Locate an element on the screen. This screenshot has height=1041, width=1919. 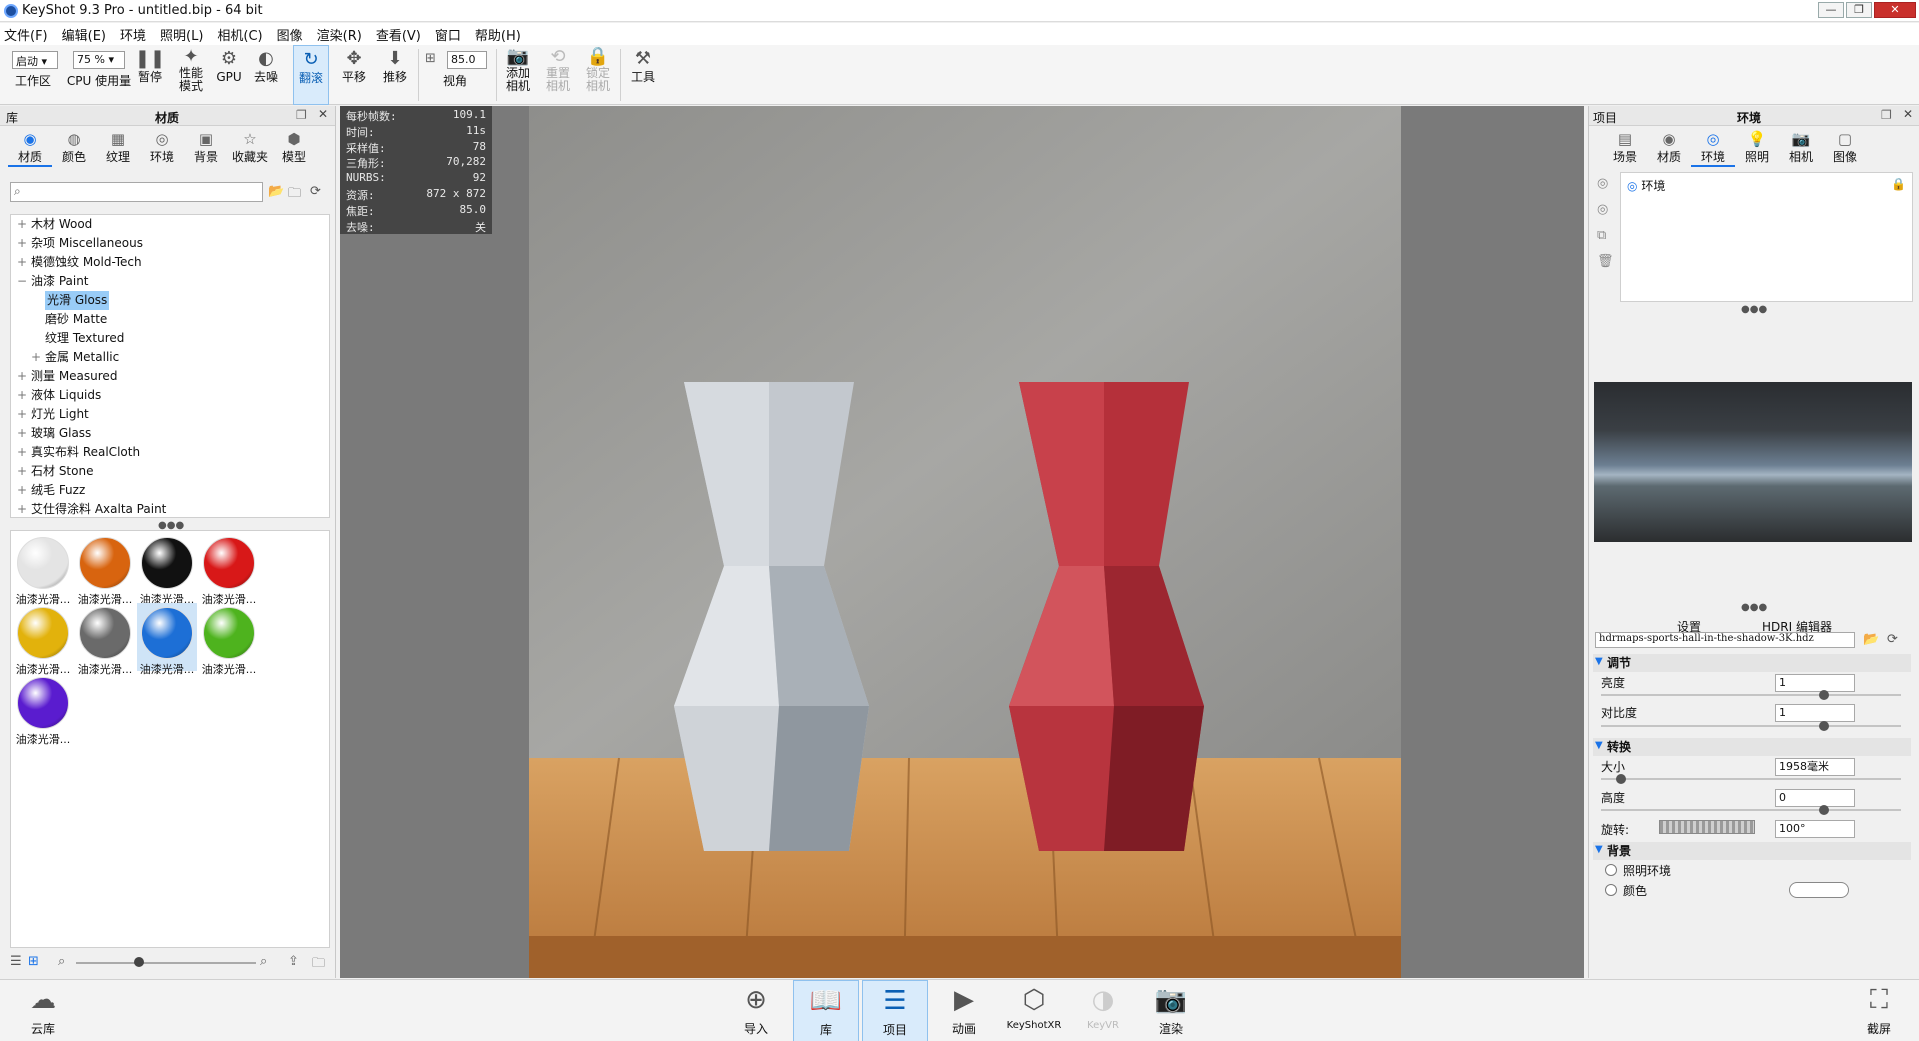
tree-item: + 木材 Wood is located at coordinates (170, 224).